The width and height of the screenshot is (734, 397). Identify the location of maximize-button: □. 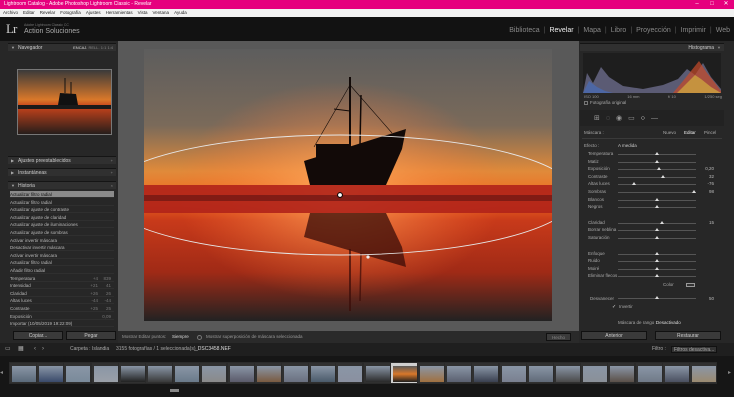
(712, 4).